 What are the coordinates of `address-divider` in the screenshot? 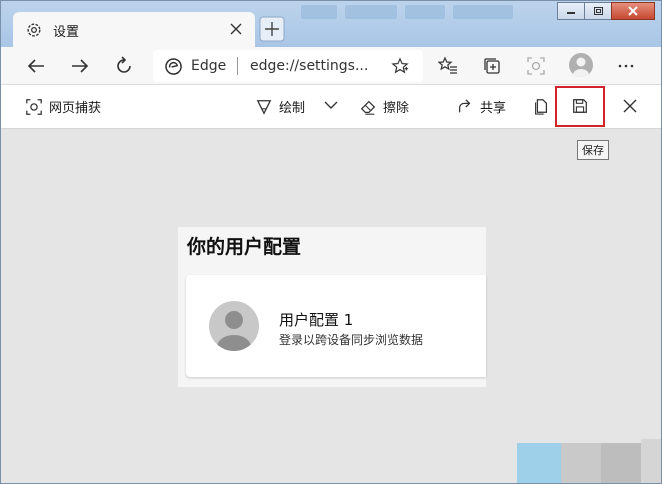 It's located at (237, 66).